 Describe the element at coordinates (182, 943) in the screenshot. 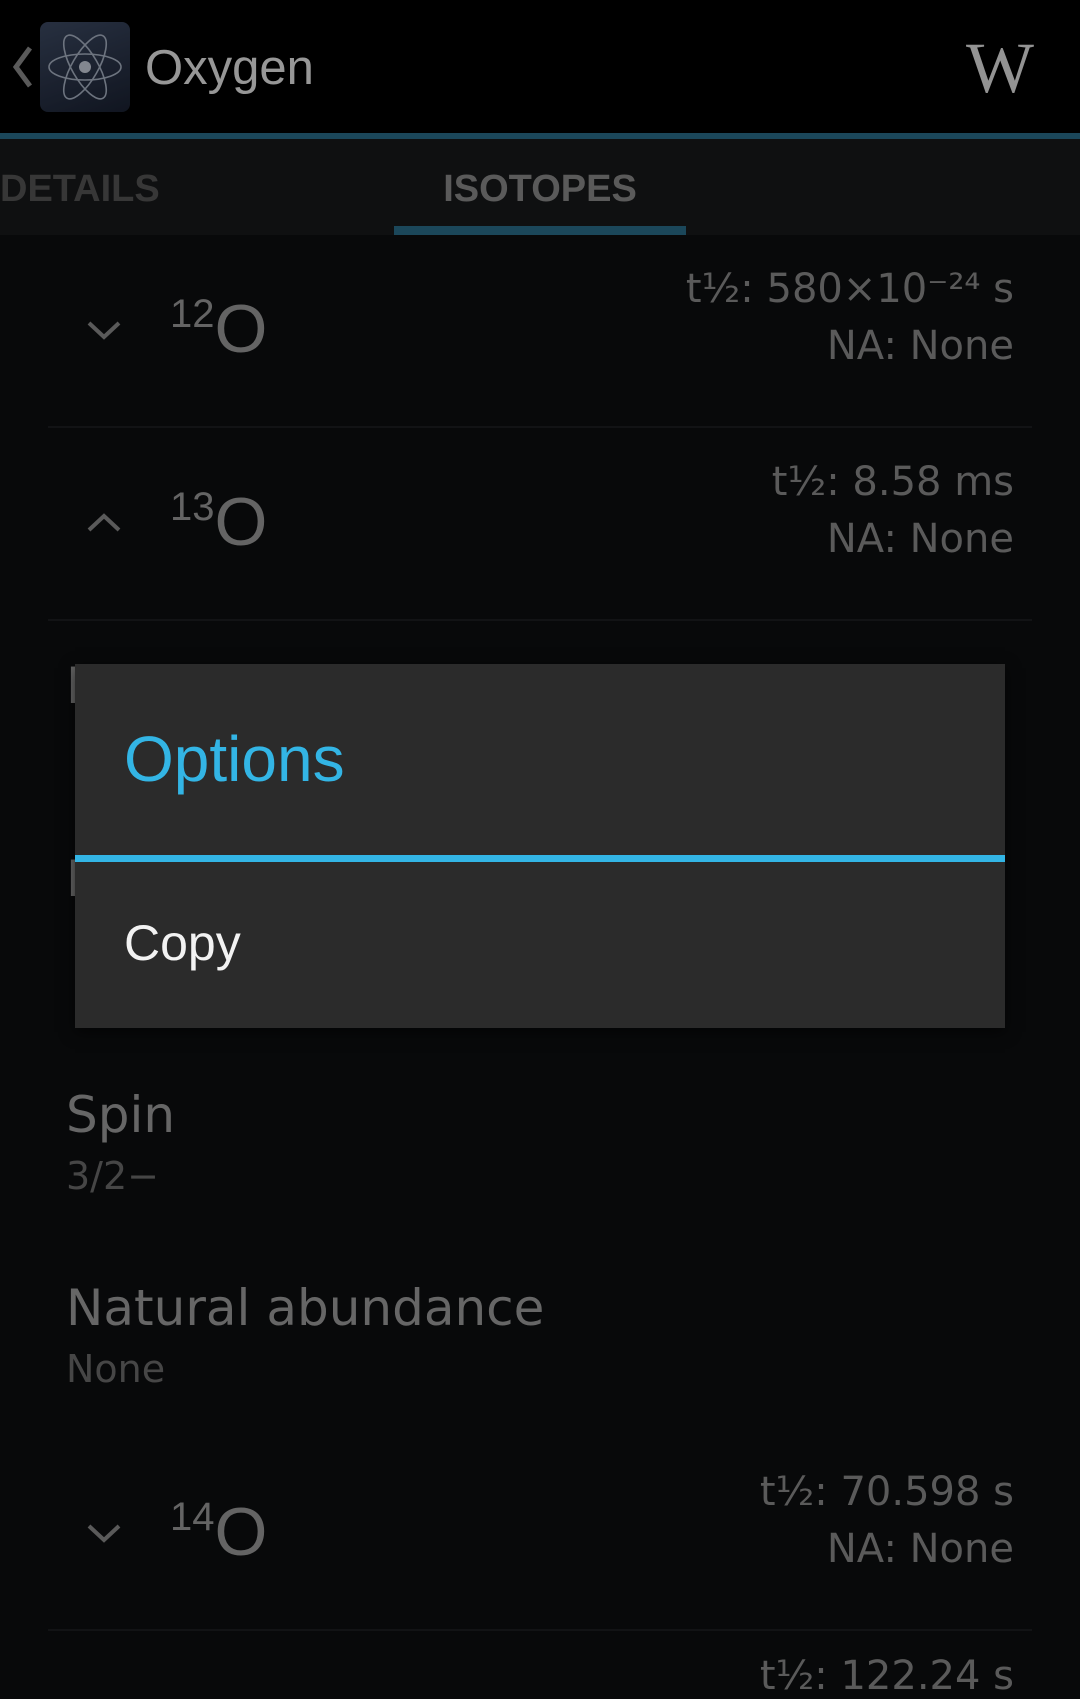

I see `copy-menu-item-label: Copy` at that location.